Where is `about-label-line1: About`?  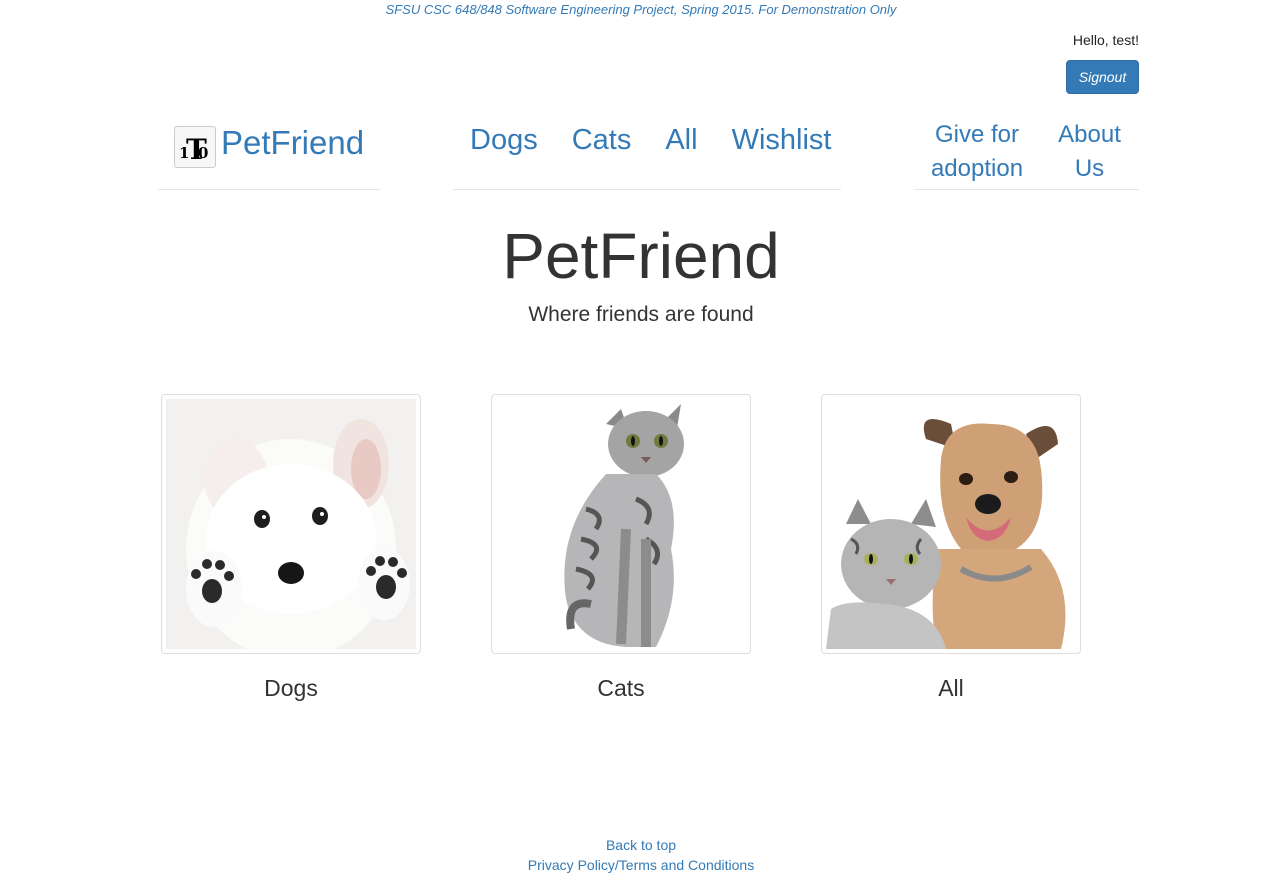
about-label-line1: About is located at coordinates (1089, 134).